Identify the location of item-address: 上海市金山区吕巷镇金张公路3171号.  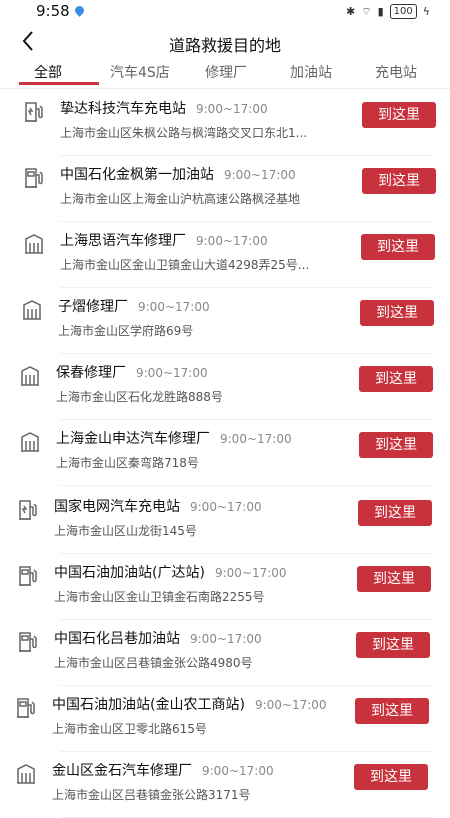
(151, 795).